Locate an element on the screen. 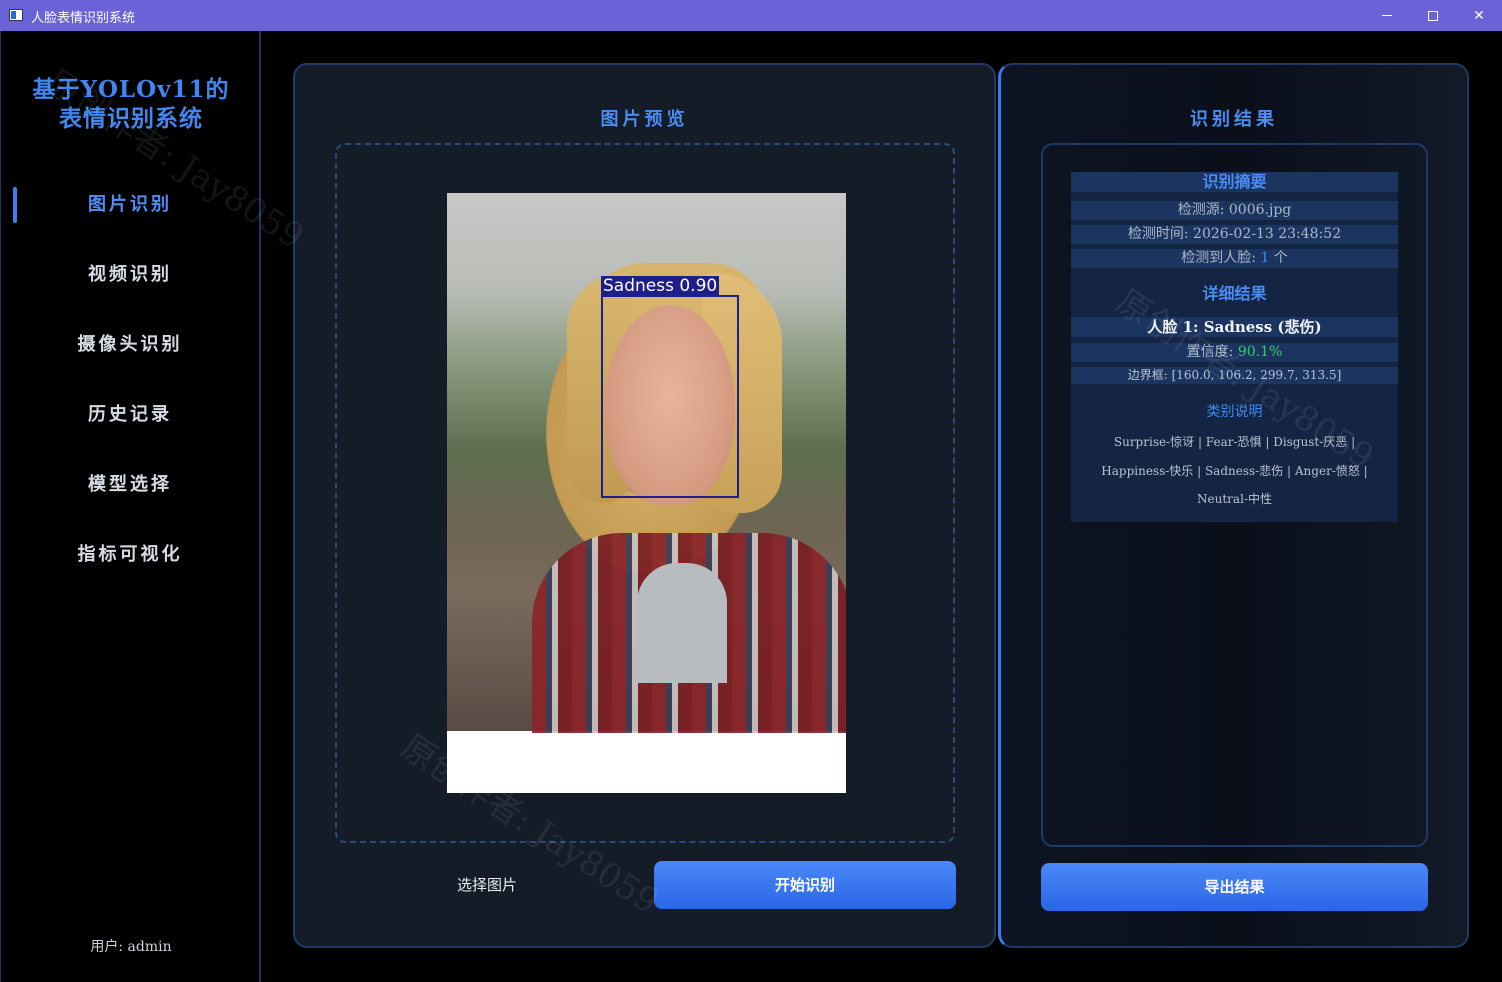 Image resolution: width=1502 pixels, height=982 pixels. app-icon is located at coordinates (16, 15).